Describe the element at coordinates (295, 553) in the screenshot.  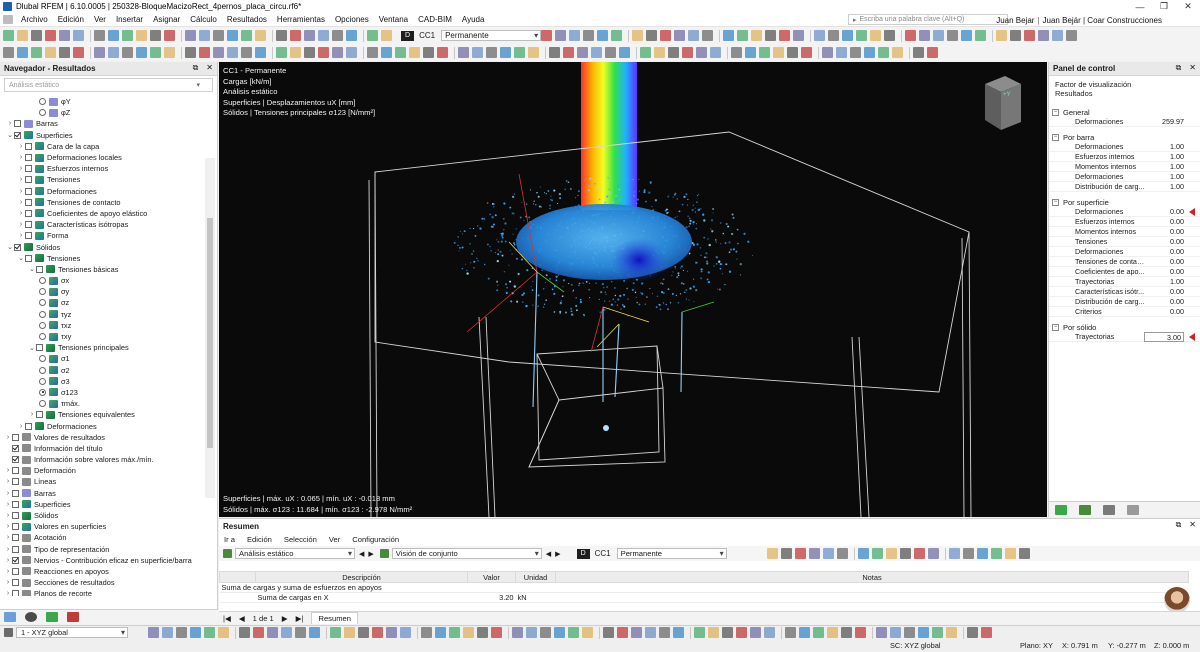
I see `summary-analysis-dropdown: Análisis estático` at that location.